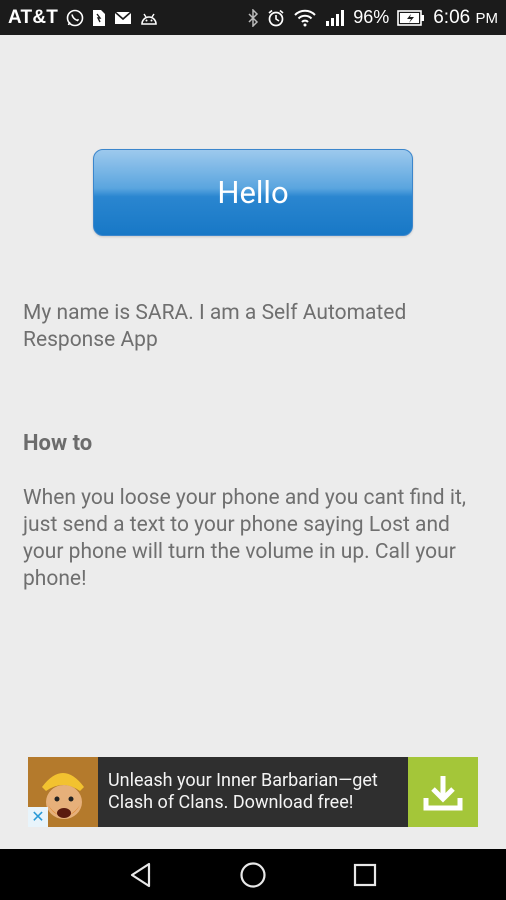 The image size is (506, 900). I want to click on back-button, so click(141, 875).